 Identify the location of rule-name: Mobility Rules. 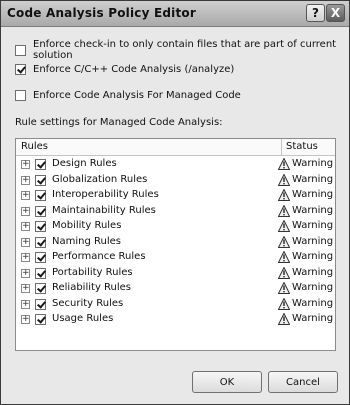
(87, 225).